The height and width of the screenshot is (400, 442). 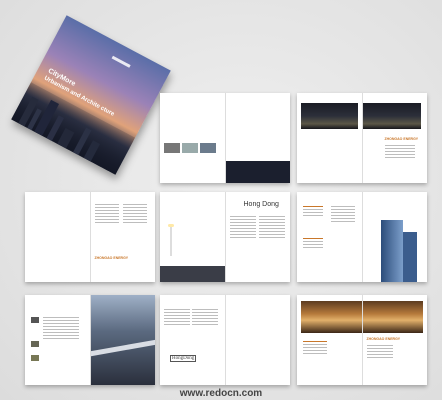 I want to click on spread-4-heading: Hong Dong, so click(x=261, y=204).